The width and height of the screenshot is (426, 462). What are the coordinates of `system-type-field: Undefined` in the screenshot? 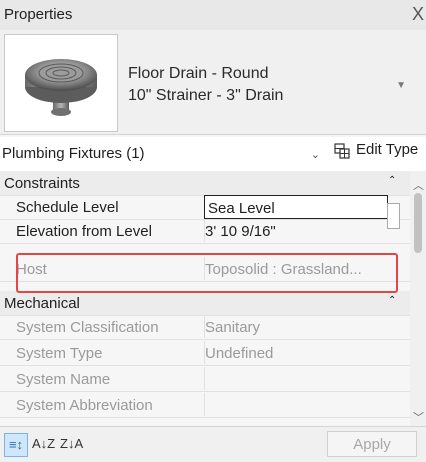 It's located at (295, 352).